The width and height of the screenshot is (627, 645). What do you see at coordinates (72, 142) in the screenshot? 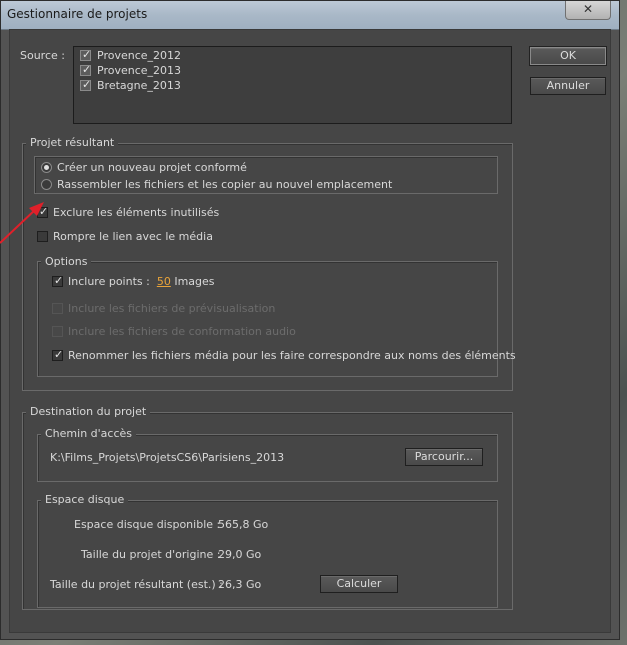
I see `result-project-legend: Projet résultant` at bounding box center [72, 142].